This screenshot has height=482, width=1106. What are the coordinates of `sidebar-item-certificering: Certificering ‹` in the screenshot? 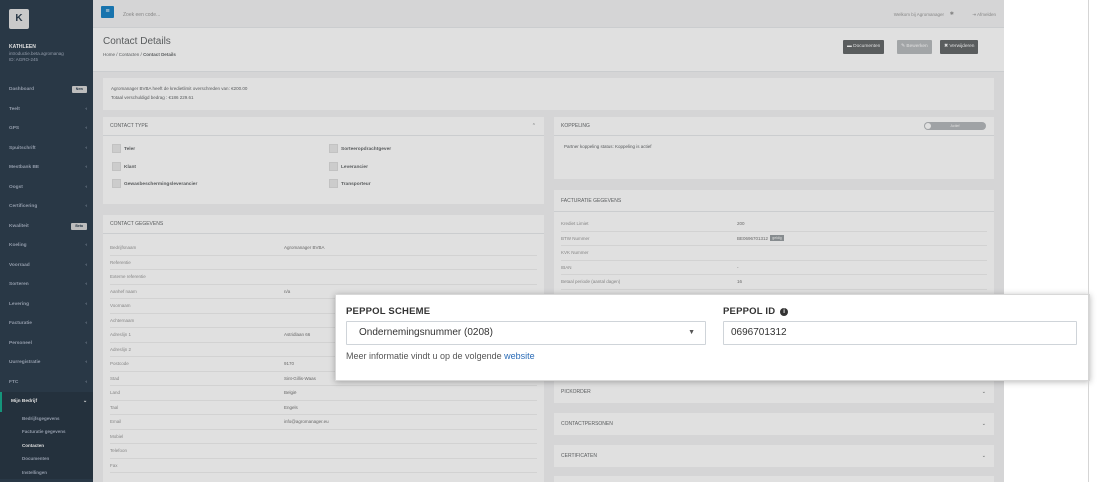 It's located at (46, 207).